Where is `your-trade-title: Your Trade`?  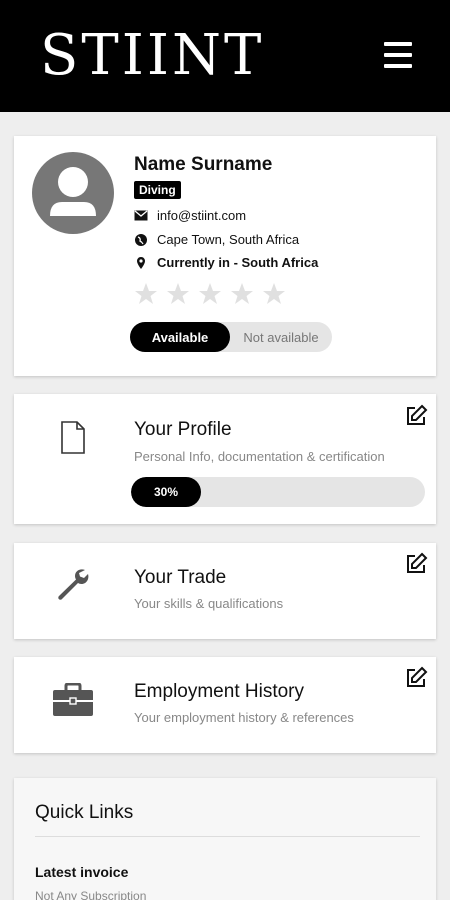 your-trade-title: Your Trade is located at coordinates (180, 577).